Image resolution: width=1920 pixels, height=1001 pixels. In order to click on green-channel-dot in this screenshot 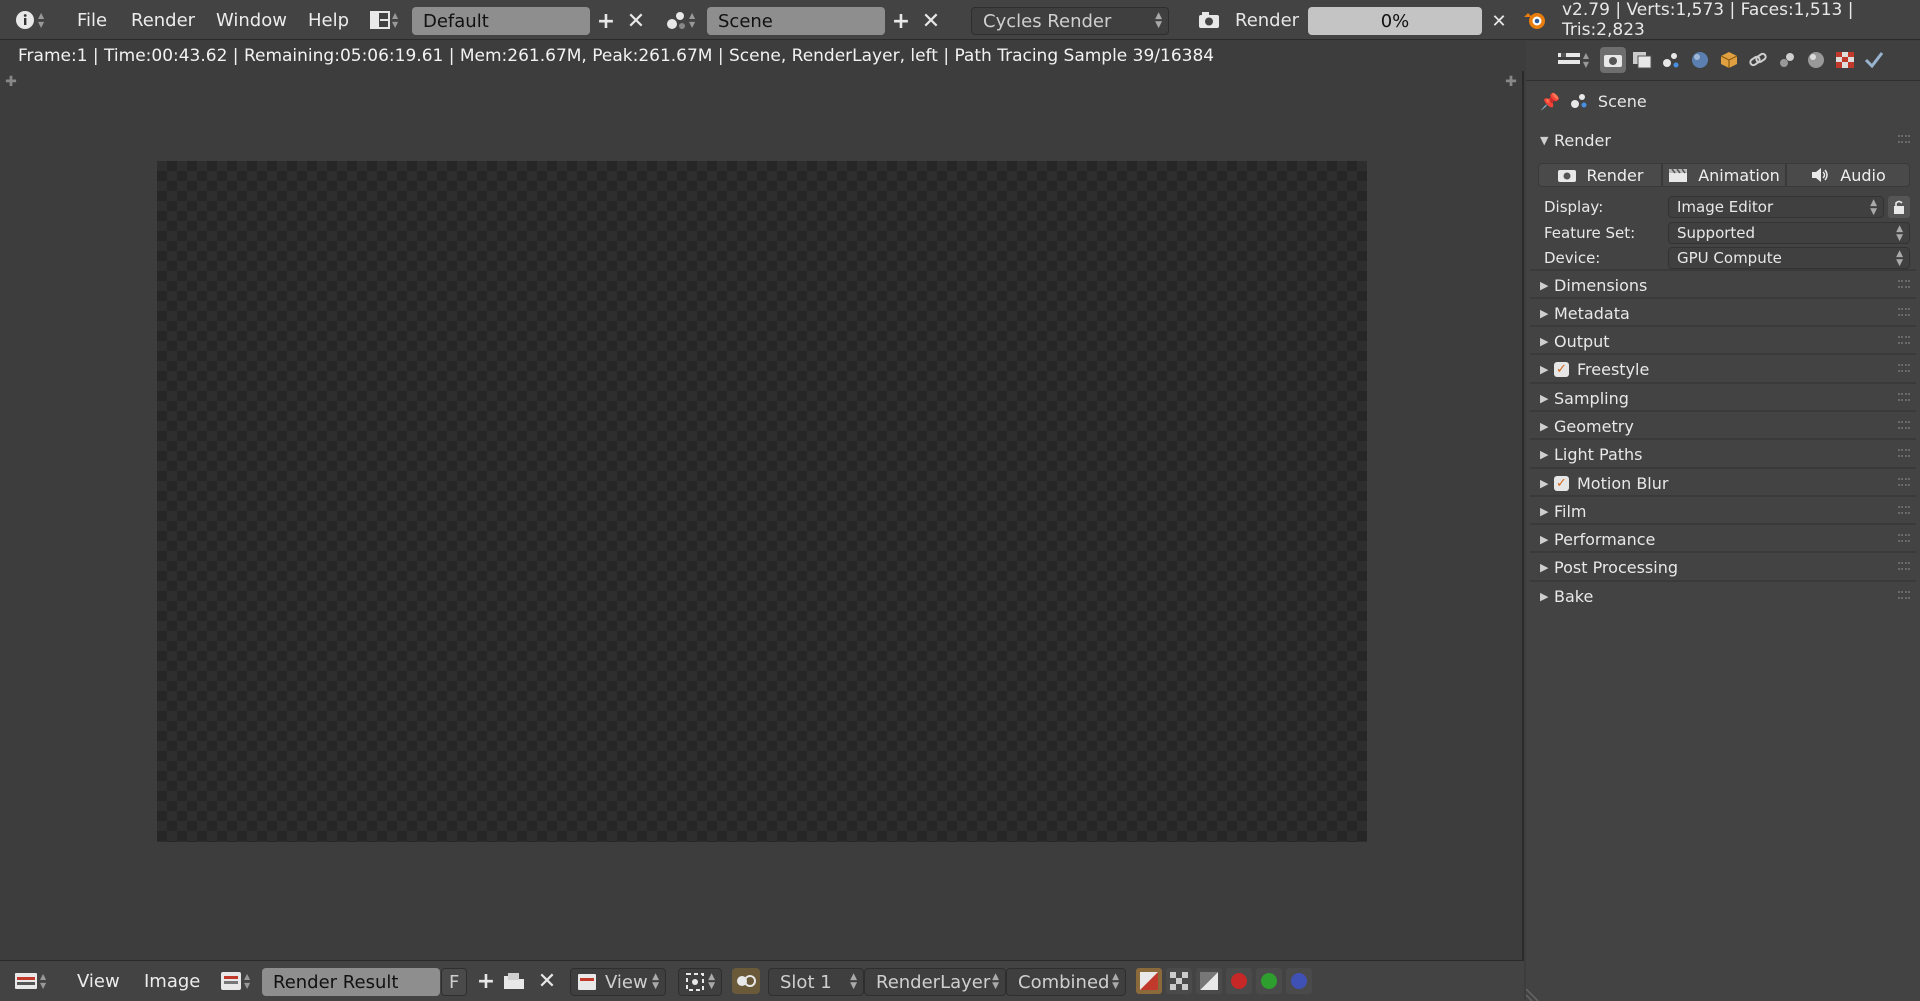, I will do `click(1269, 981)`.